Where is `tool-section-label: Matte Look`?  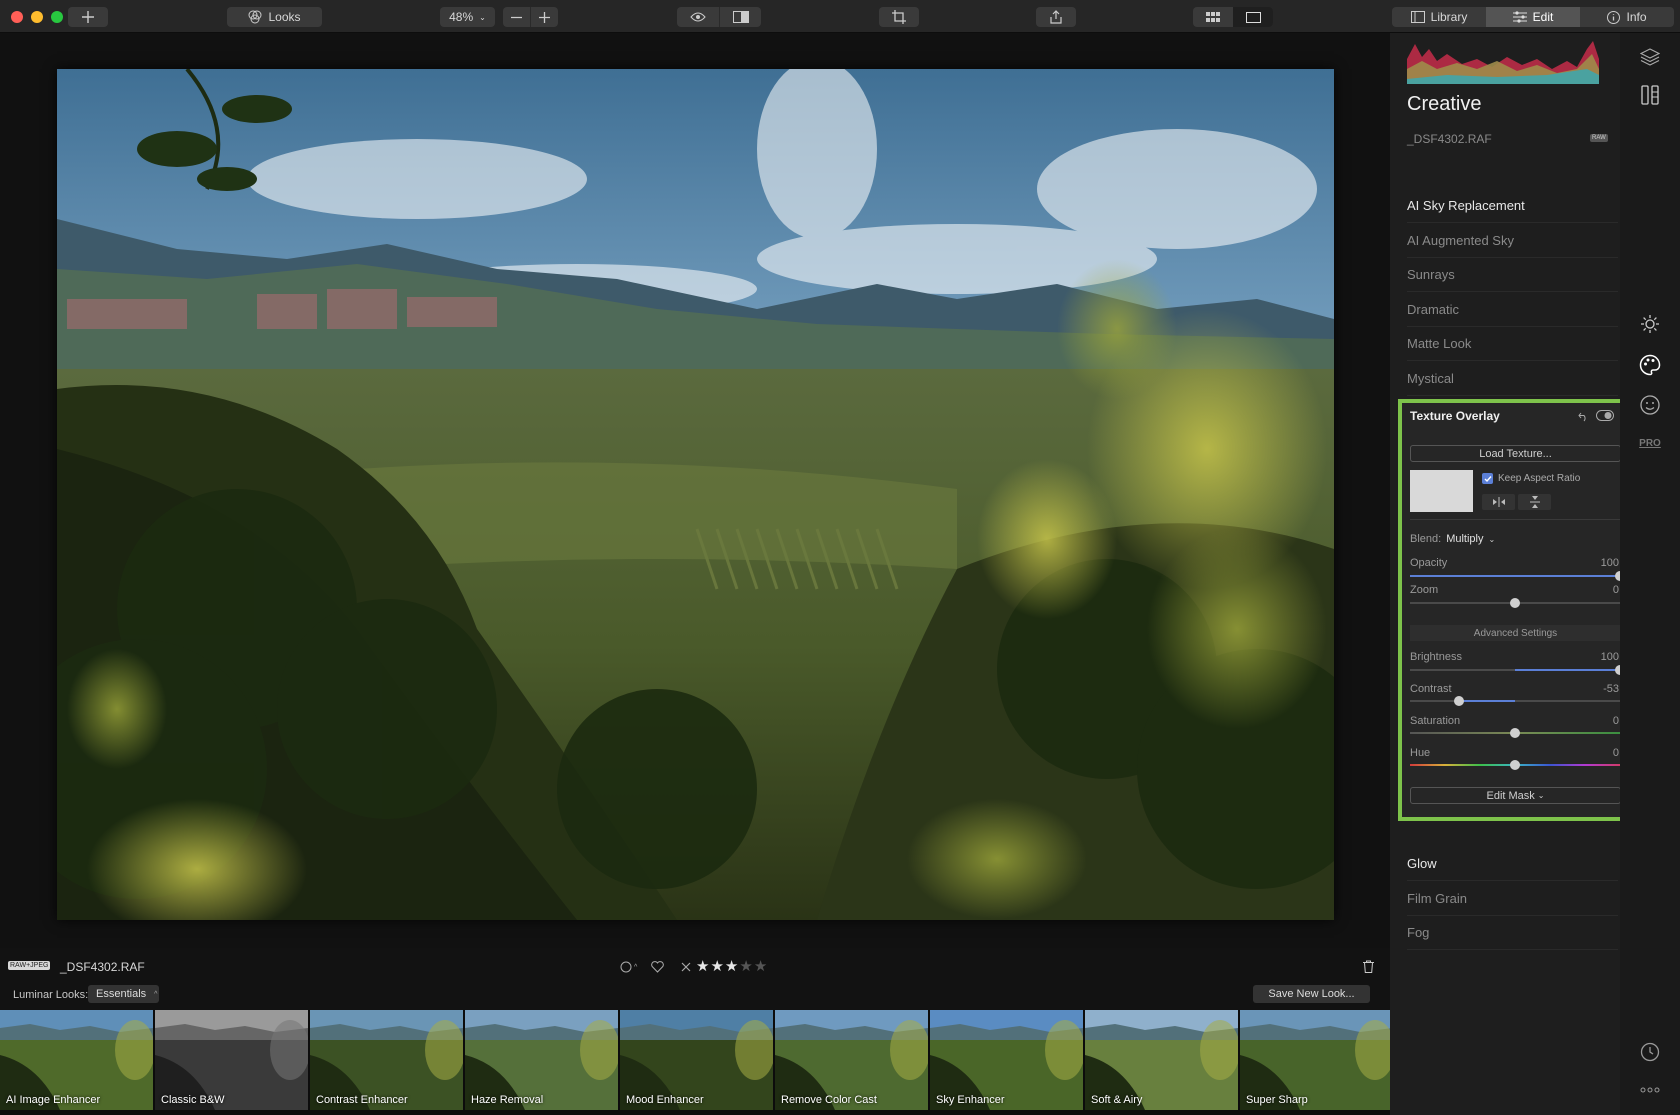 tool-section-label: Matte Look is located at coordinates (1439, 343).